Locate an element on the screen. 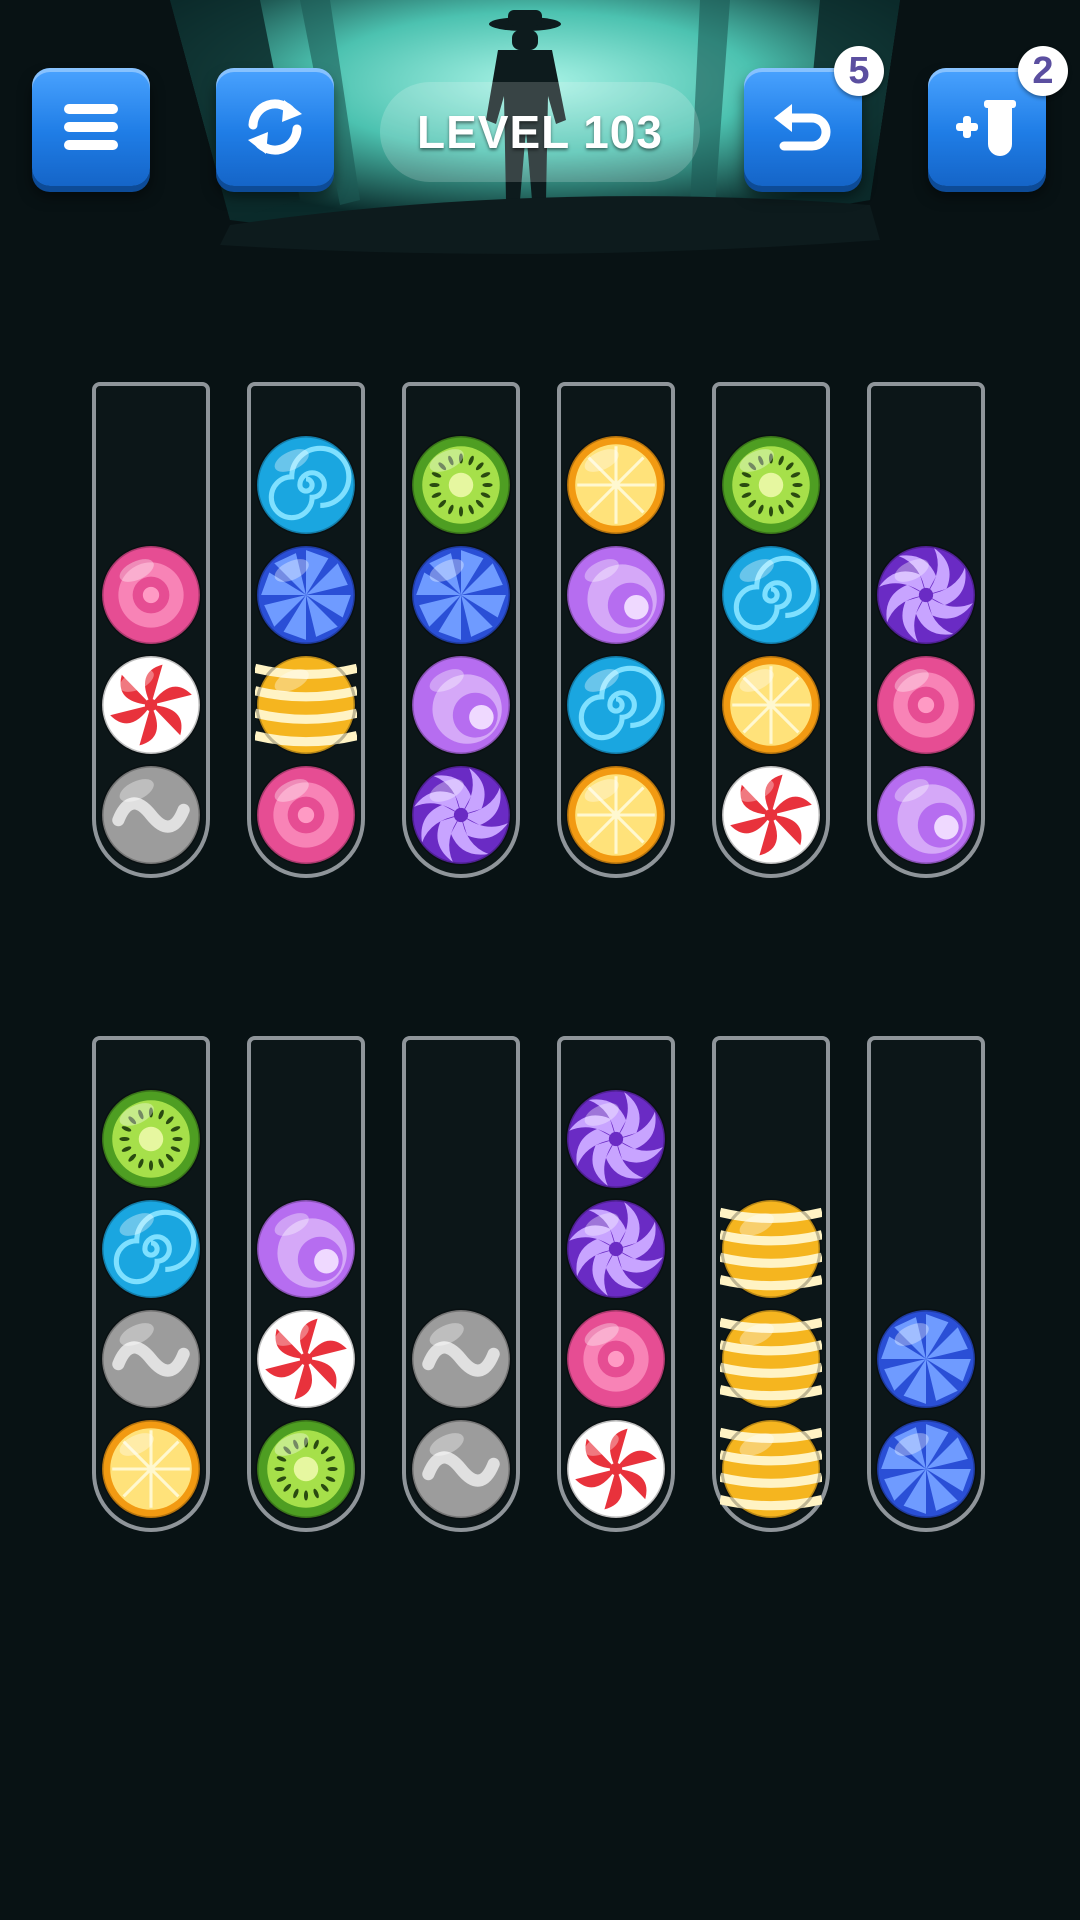 The image size is (1080, 1920). undo-button: 5 is located at coordinates (814, 116).